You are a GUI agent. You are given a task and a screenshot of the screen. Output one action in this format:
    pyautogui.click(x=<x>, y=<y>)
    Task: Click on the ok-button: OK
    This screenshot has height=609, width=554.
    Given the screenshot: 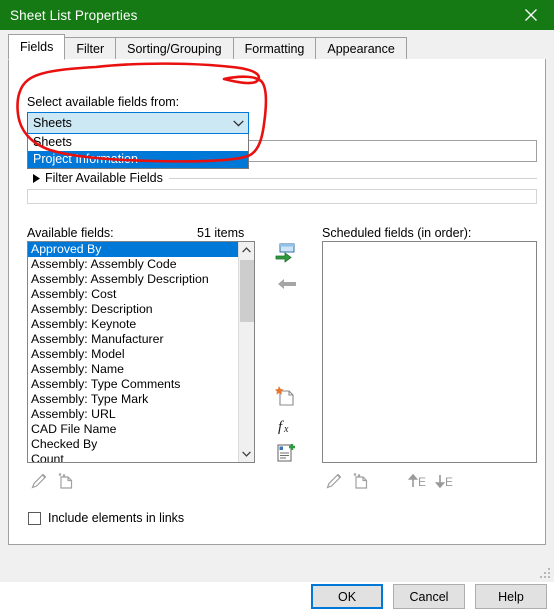 What is the action you would take?
    pyautogui.click(x=347, y=596)
    